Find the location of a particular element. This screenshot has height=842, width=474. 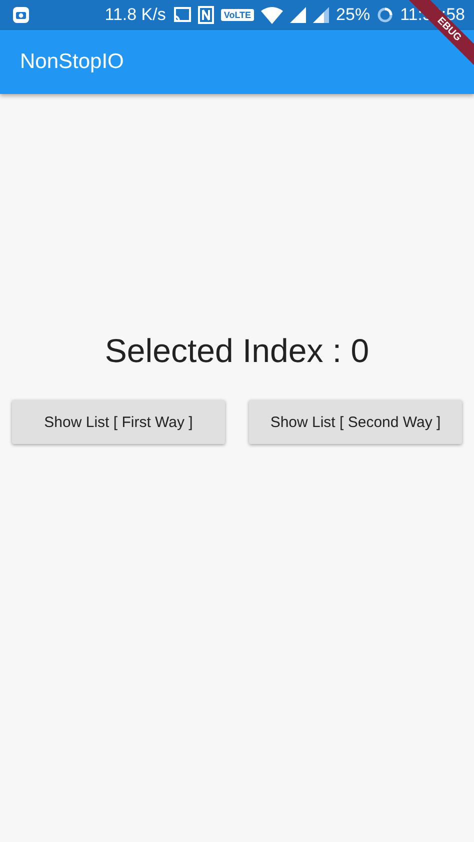

battery-ring-icon is located at coordinates (385, 15).